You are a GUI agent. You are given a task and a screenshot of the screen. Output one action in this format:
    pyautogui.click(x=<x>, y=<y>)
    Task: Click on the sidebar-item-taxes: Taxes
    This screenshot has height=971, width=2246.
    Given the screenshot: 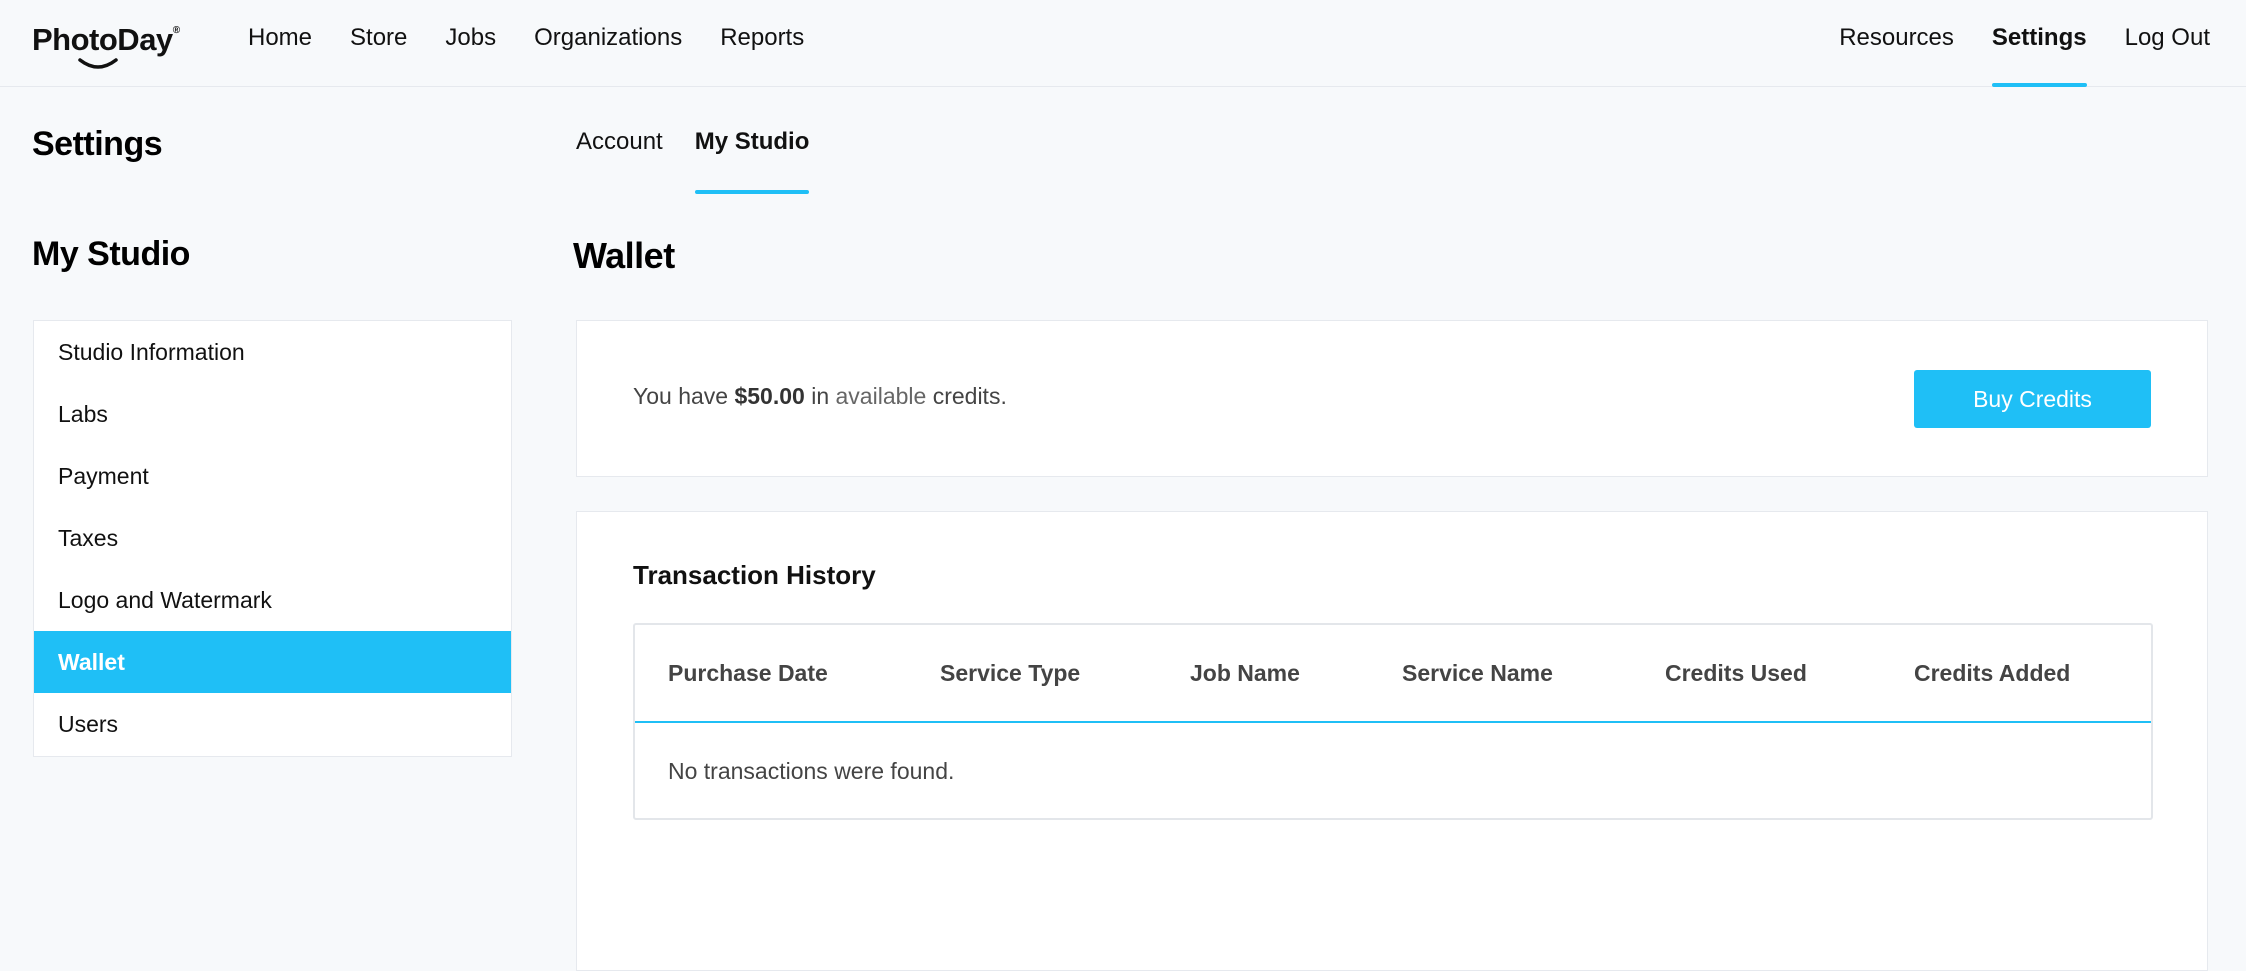 What is the action you would take?
    pyautogui.click(x=272, y=538)
    